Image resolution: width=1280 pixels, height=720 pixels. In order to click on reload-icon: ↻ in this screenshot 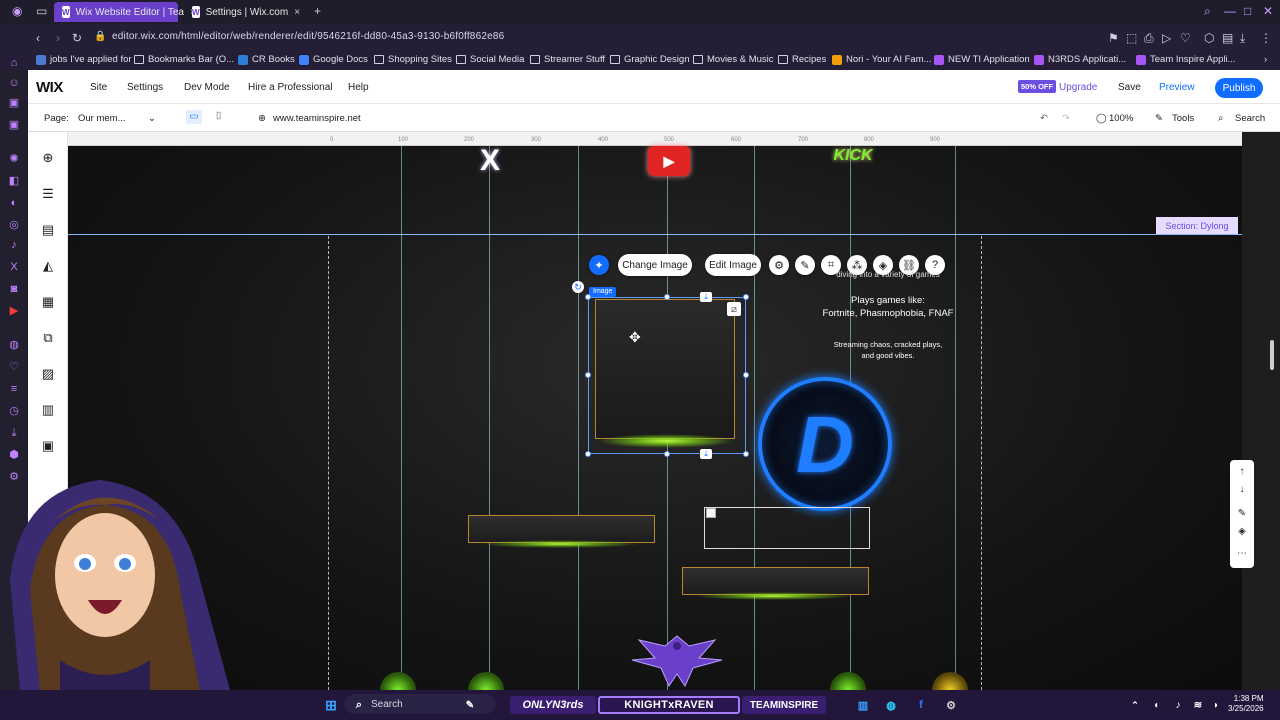, I will do `click(77, 38)`.